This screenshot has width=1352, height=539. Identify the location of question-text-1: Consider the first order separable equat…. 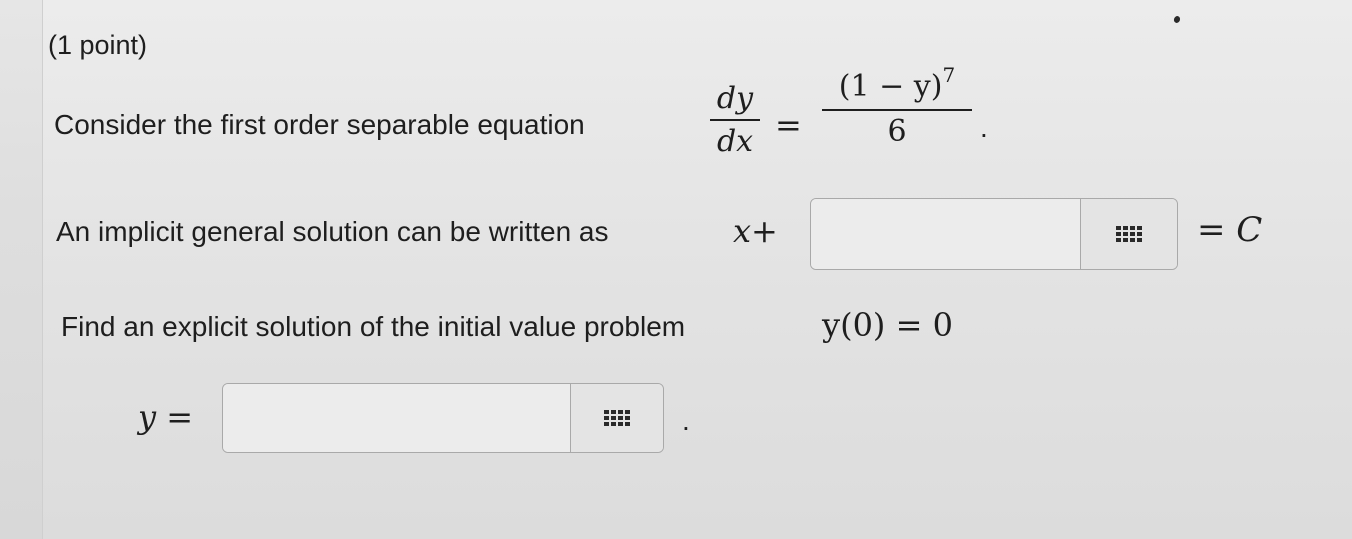
(319, 124).